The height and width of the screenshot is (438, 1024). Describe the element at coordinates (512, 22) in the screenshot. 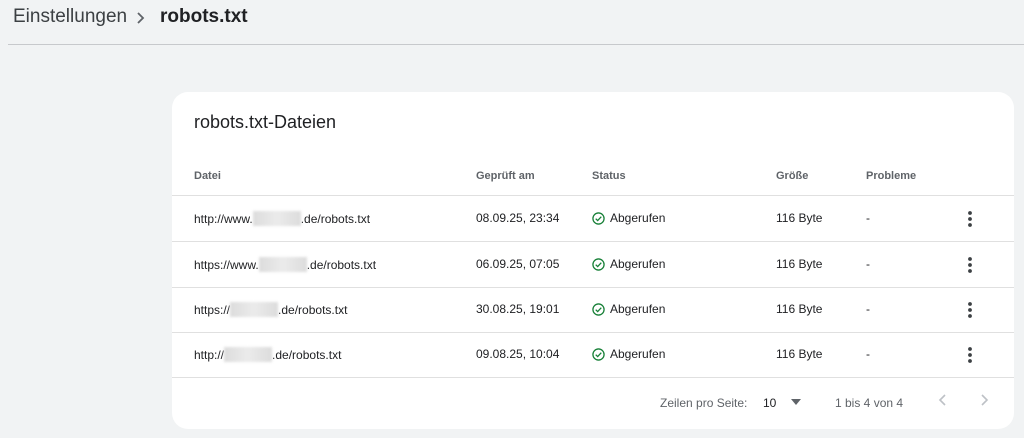

I see `top-bar: Einstellungen robots.txt` at that location.